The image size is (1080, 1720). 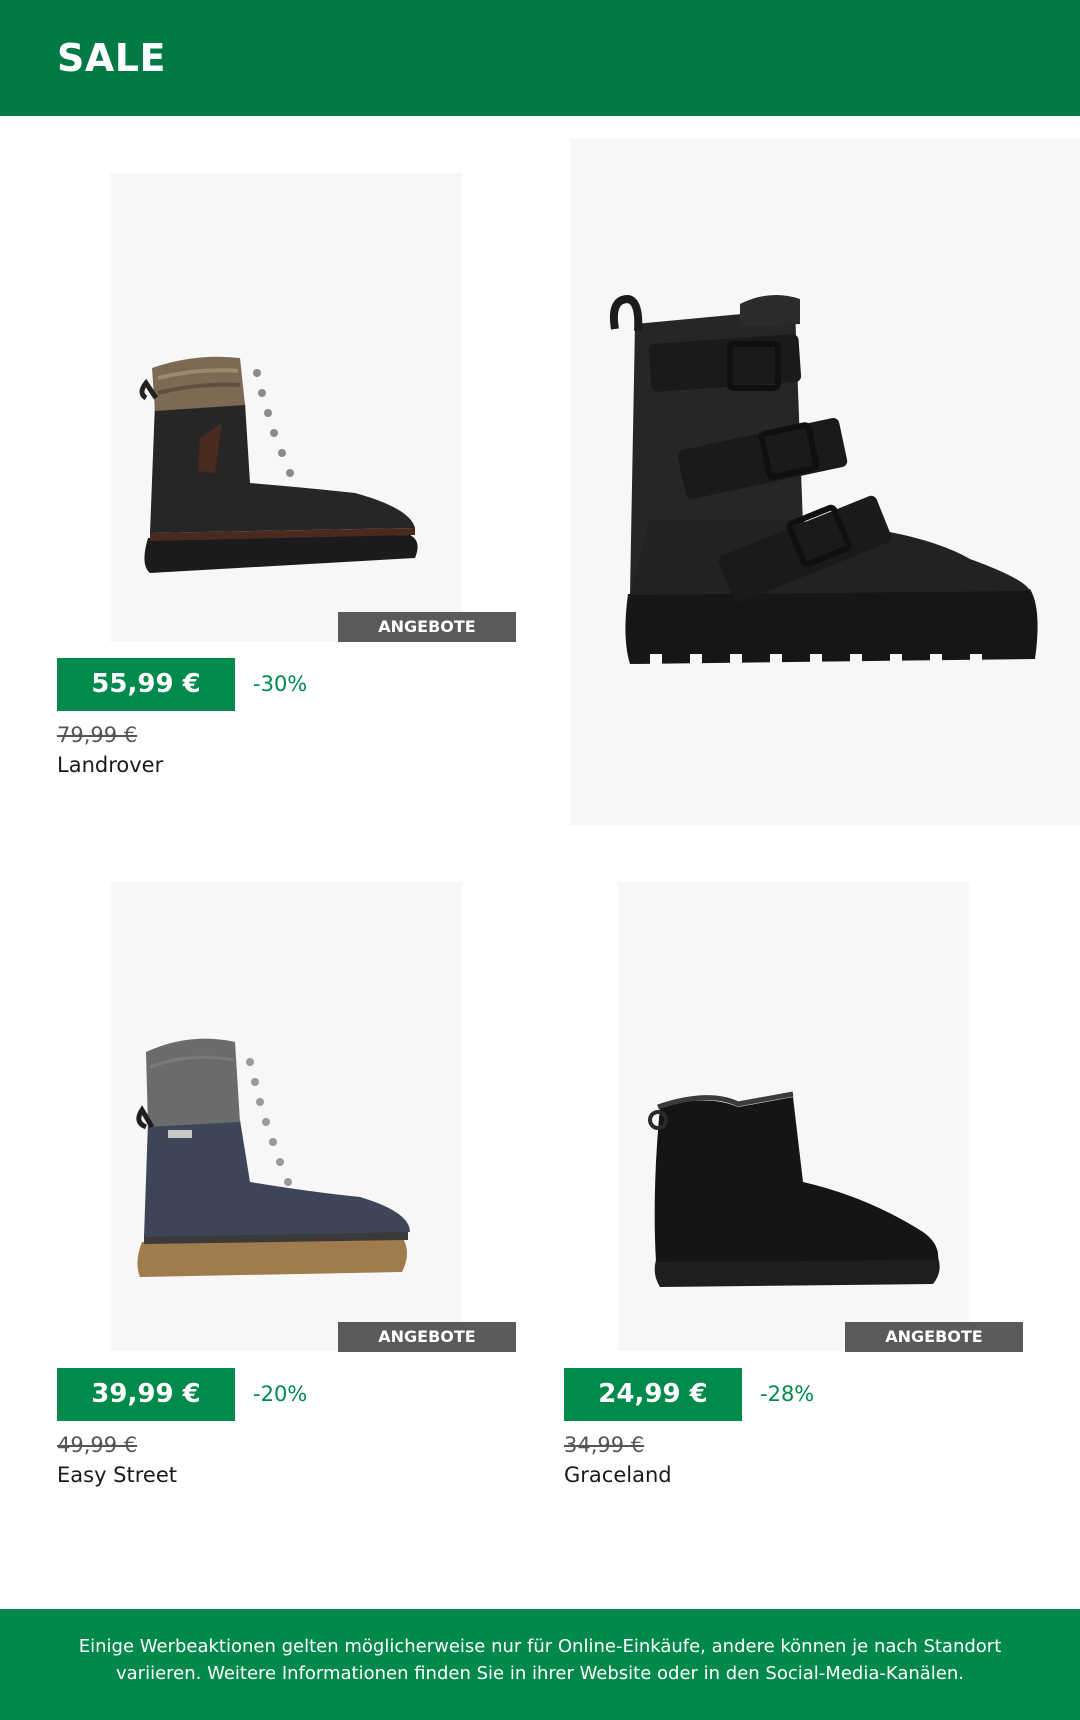 What do you see at coordinates (110, 765) in the screenshot?
I see `product-name: Landrover` at bounding box center [110, 765].